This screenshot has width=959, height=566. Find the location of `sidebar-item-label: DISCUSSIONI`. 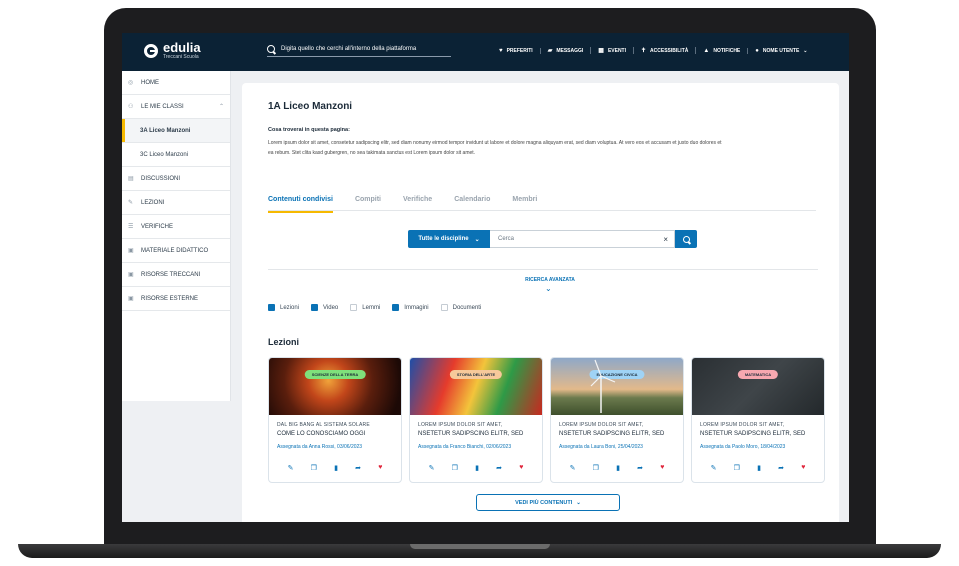

sidebar-item-label: DISCUSSIONI is located at coordinates (161, 178).